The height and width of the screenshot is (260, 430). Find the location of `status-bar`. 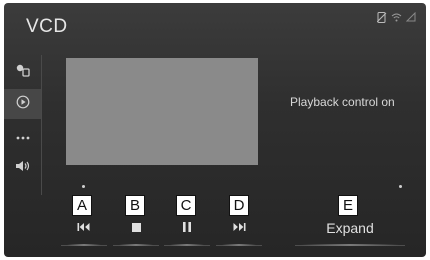

status-bar is located at coordinates (396, 17).